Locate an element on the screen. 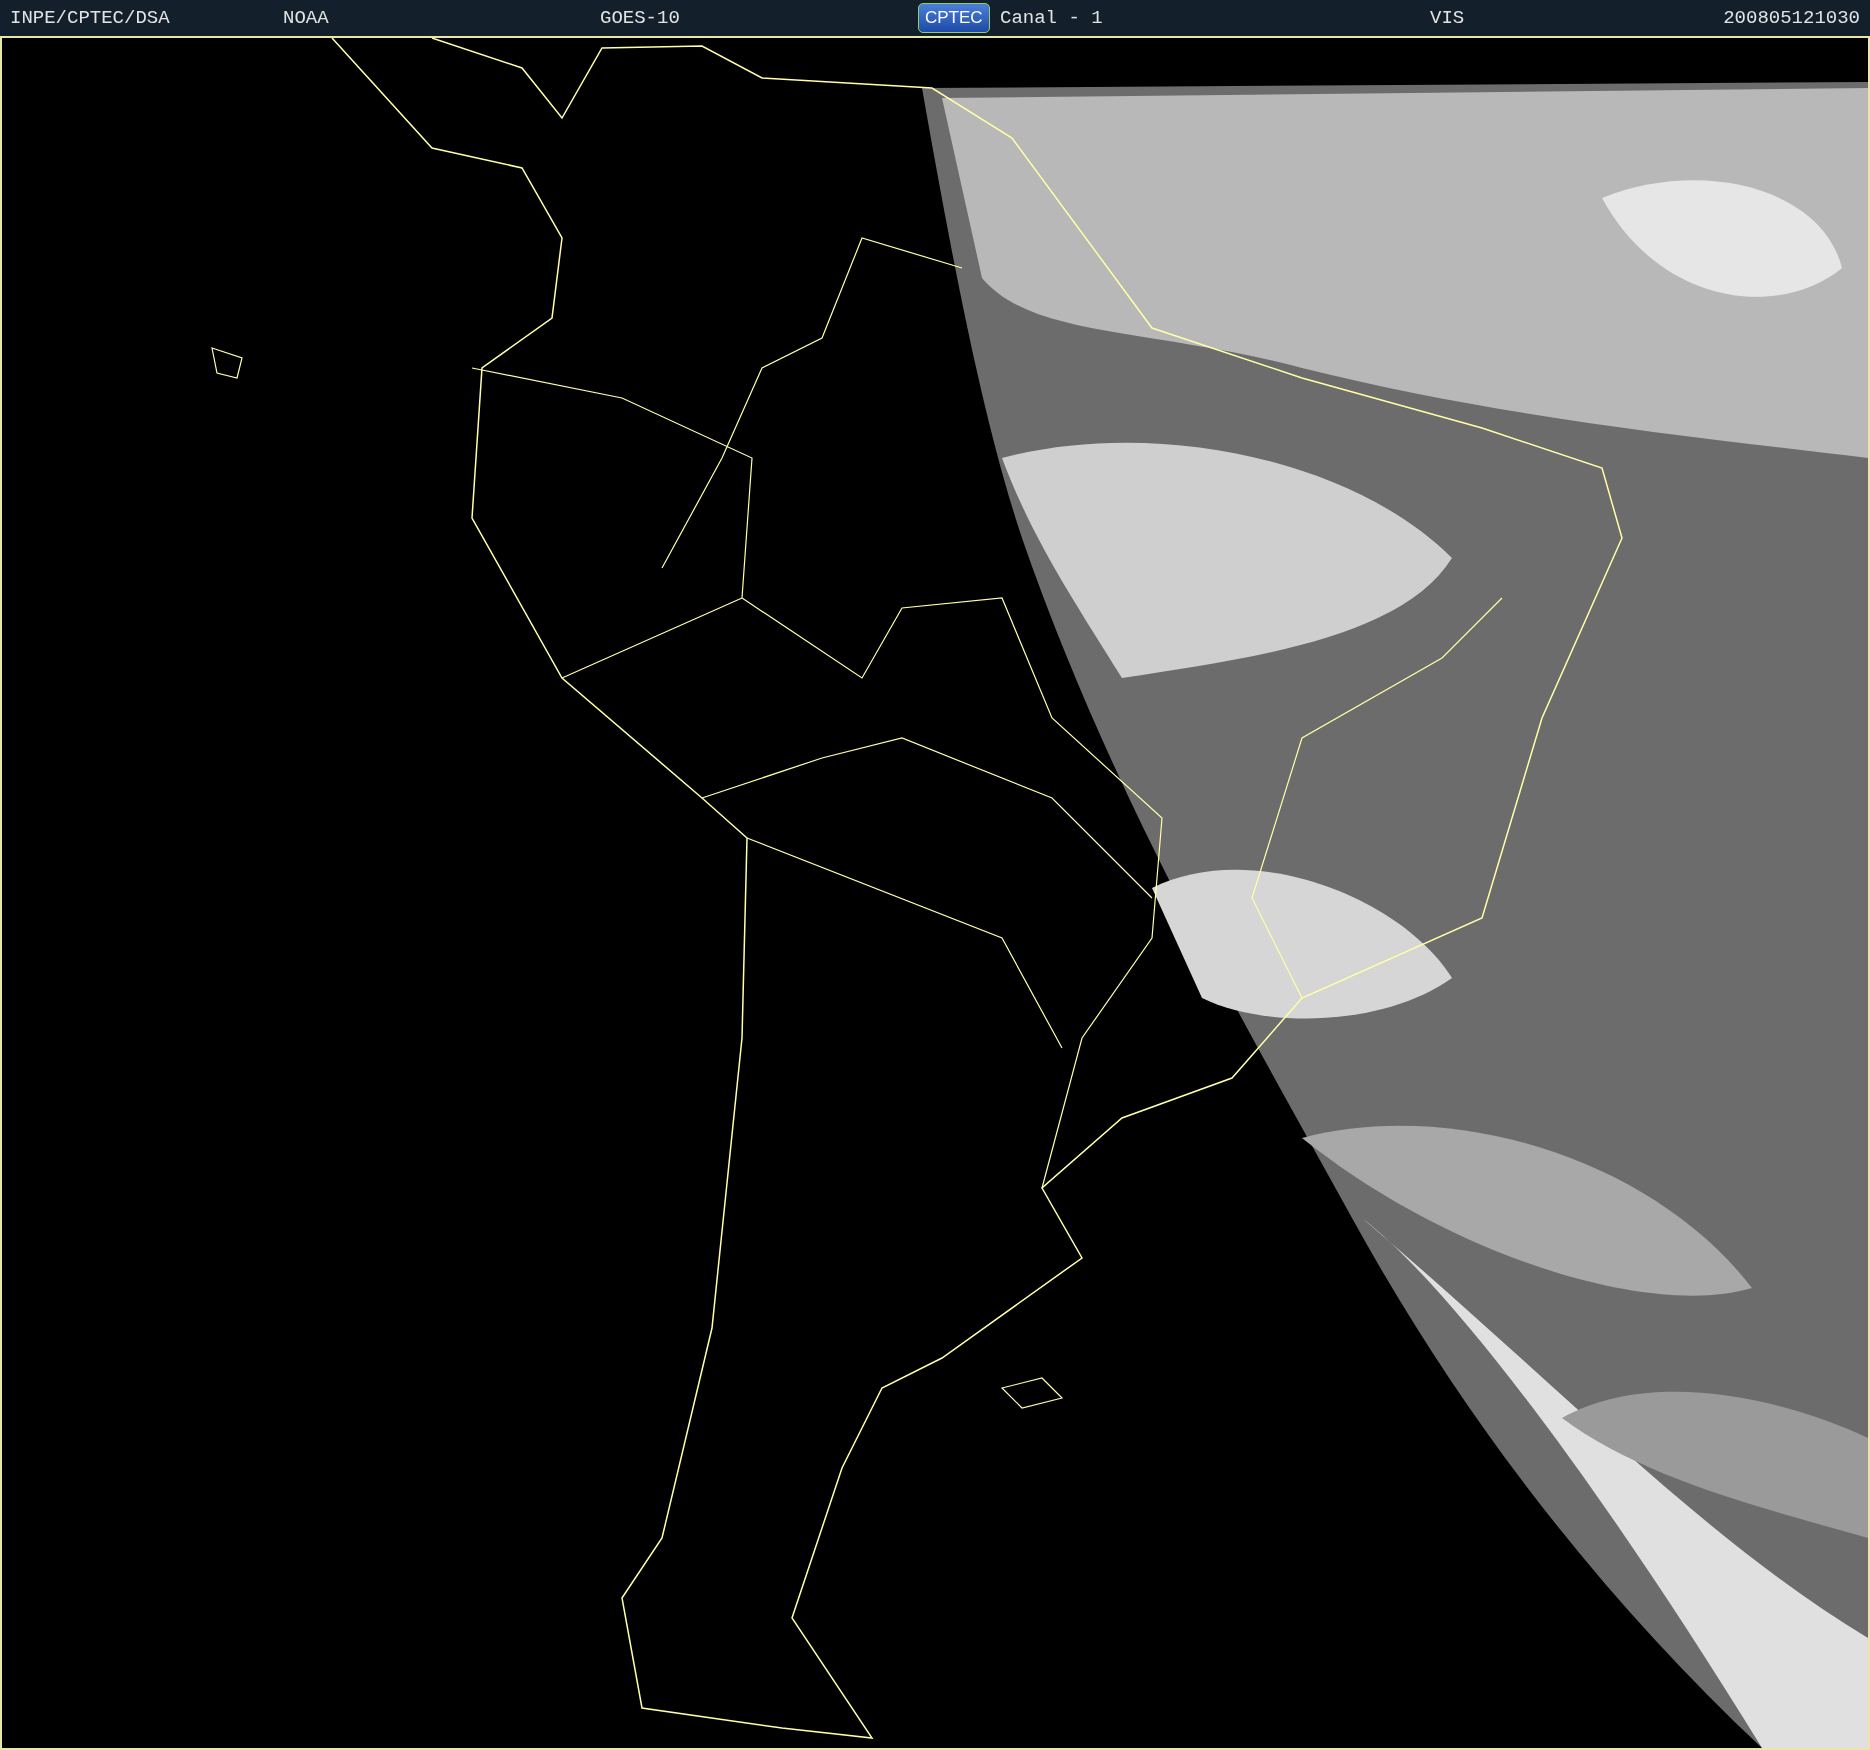  header-label: VIS is located at coordinates (1448, 18).